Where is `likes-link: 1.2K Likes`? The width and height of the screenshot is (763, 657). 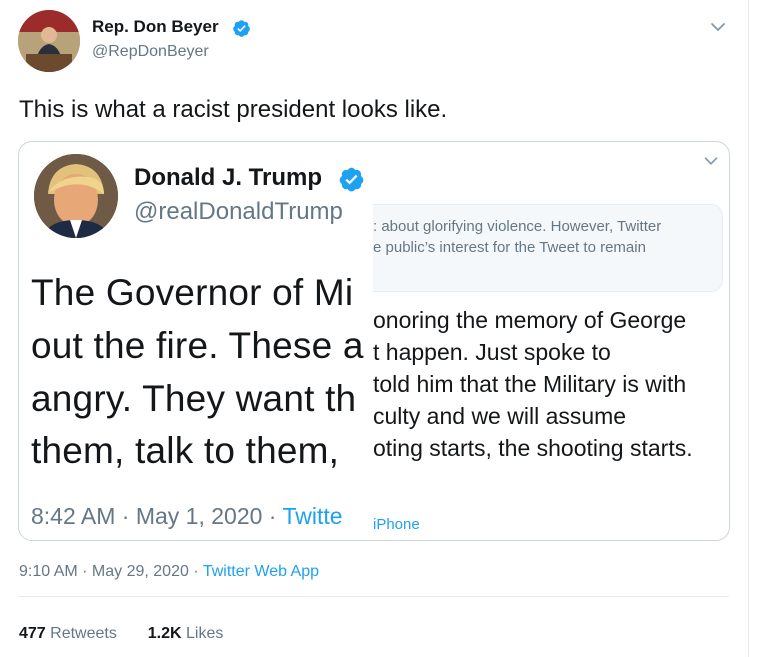 likes-link: 1.2K Likes is located at coordinates (186, 633).